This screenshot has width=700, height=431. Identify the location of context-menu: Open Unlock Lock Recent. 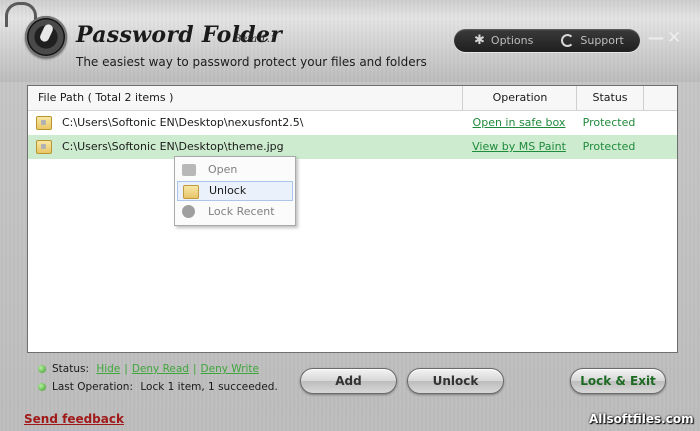
(235, 191).